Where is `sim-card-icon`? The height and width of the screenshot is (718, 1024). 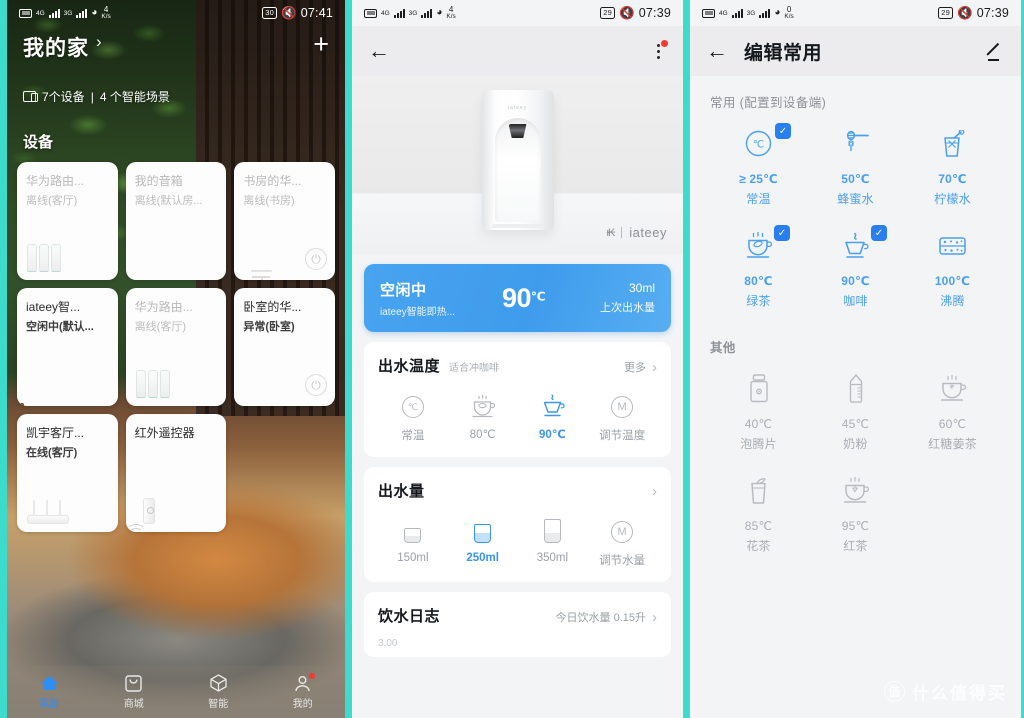
sim-card-icon is located at coordinates (708, 13).